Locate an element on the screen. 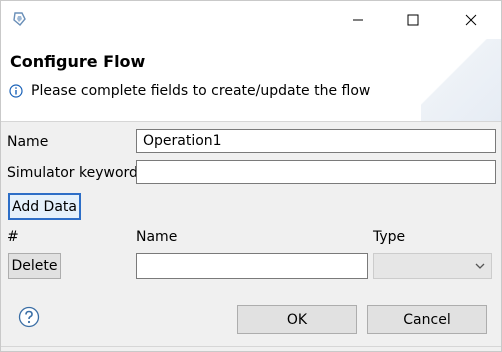 Image resolution: width=502 pixels, height=352 pixels. app-icon is located at coordinates (19, 19).